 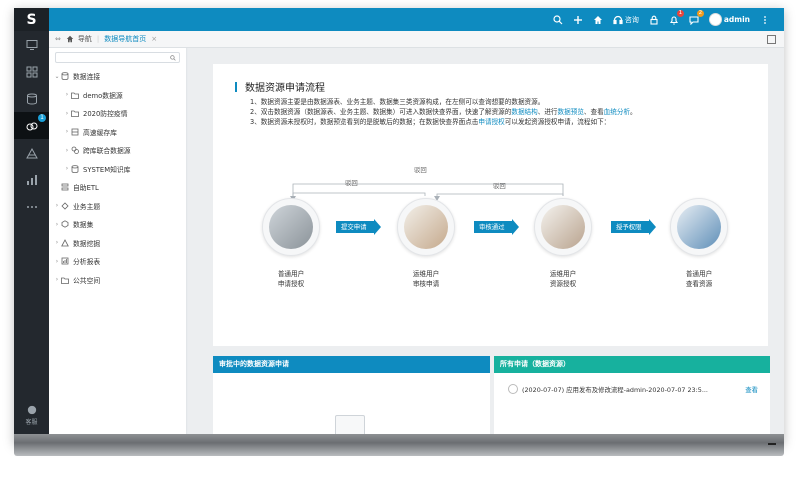 What do you see at coordinates (420, 170) in the screenshot?
I see `reject-label-outer: 驳回` at bounding box center [420, 170].